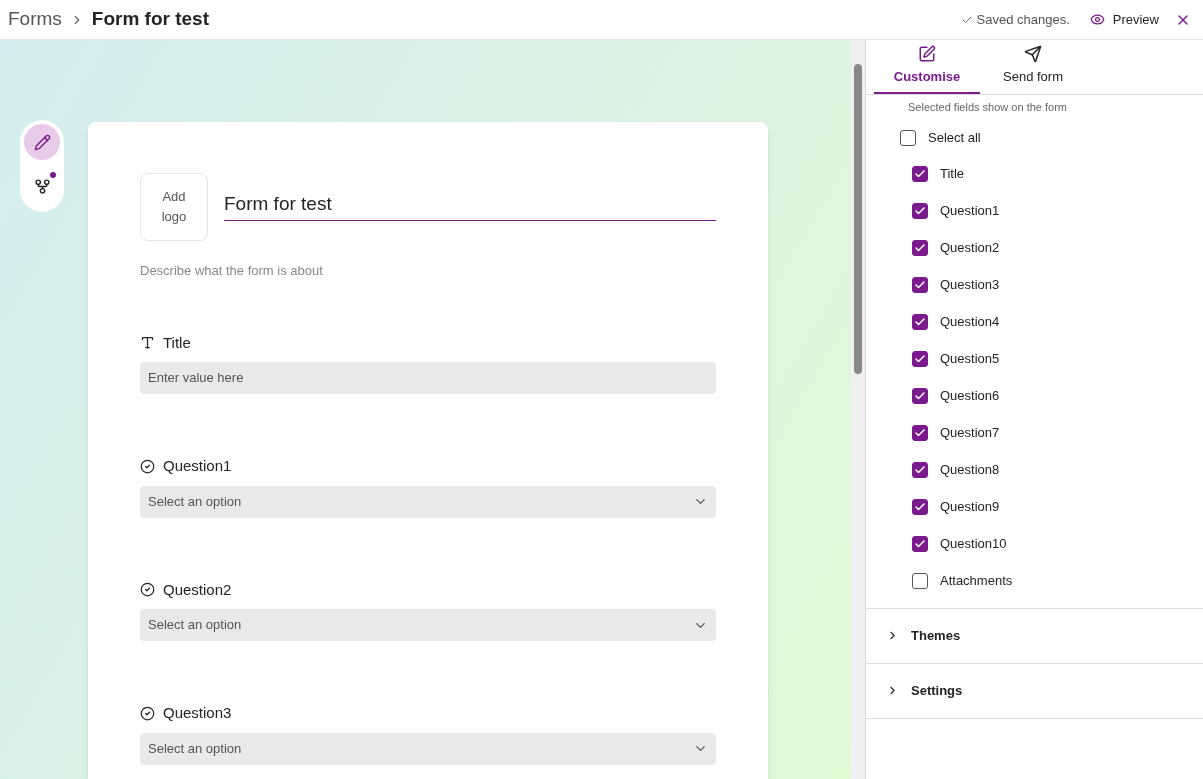  What do you see at coordinates (976, 581) in the screenshot?
I see `checkbox-label: Attachments` at bounding box center [976, 581].